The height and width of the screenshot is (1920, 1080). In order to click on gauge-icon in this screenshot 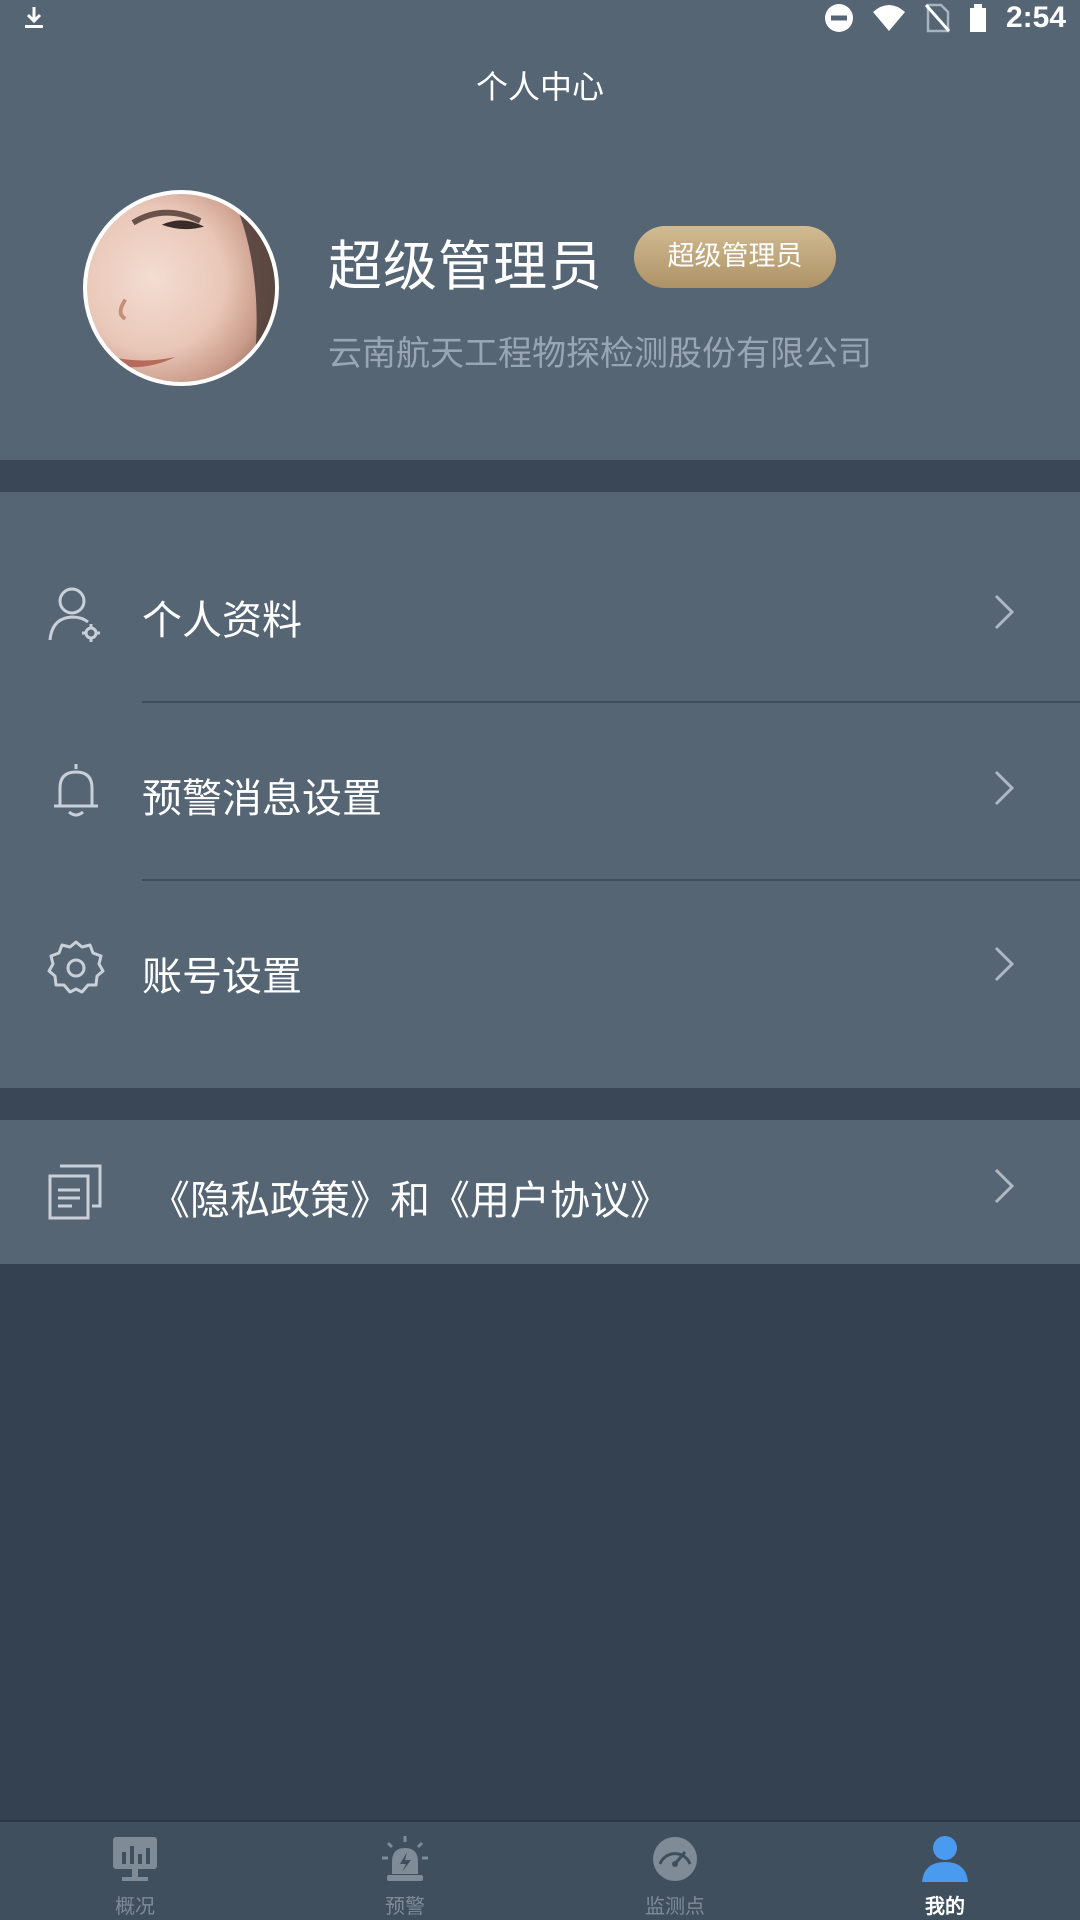, I will do `click(675, 1859)`.